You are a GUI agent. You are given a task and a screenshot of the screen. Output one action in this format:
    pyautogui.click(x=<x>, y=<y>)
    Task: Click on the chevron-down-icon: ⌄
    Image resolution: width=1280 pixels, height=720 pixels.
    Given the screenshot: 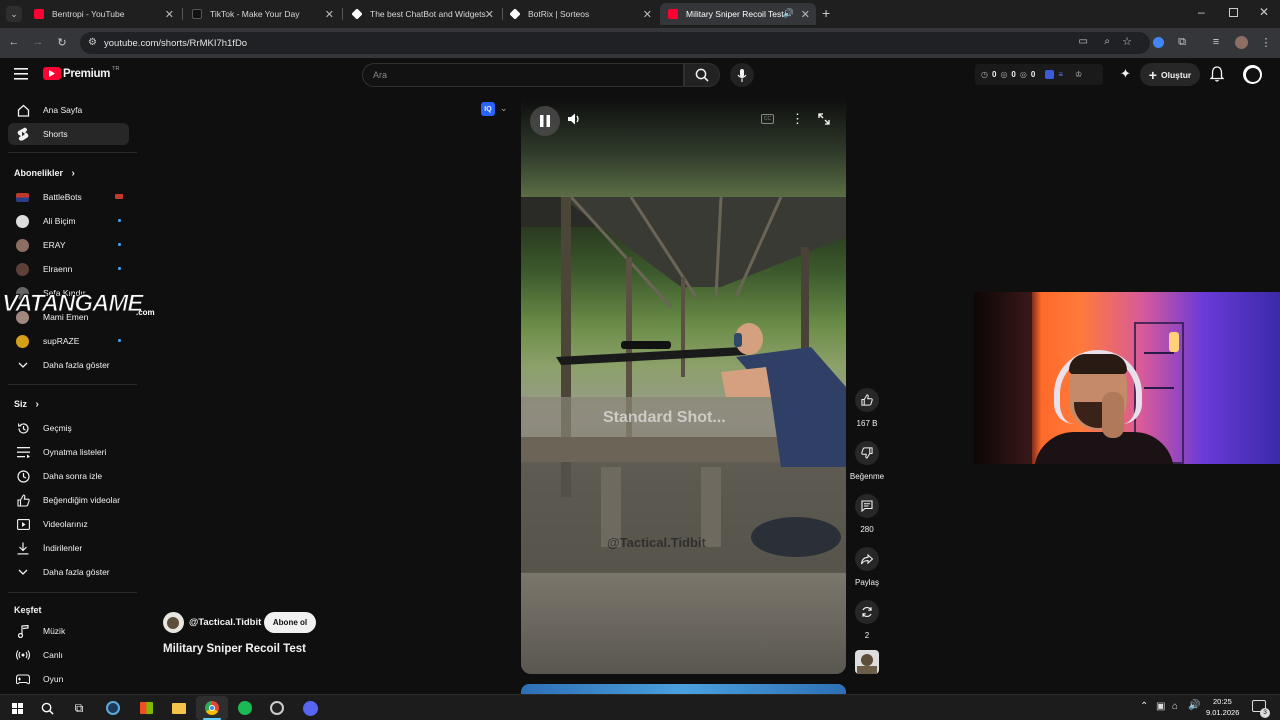 What is the action you would take?
    pyautogui.click(x=504, y=108)
    